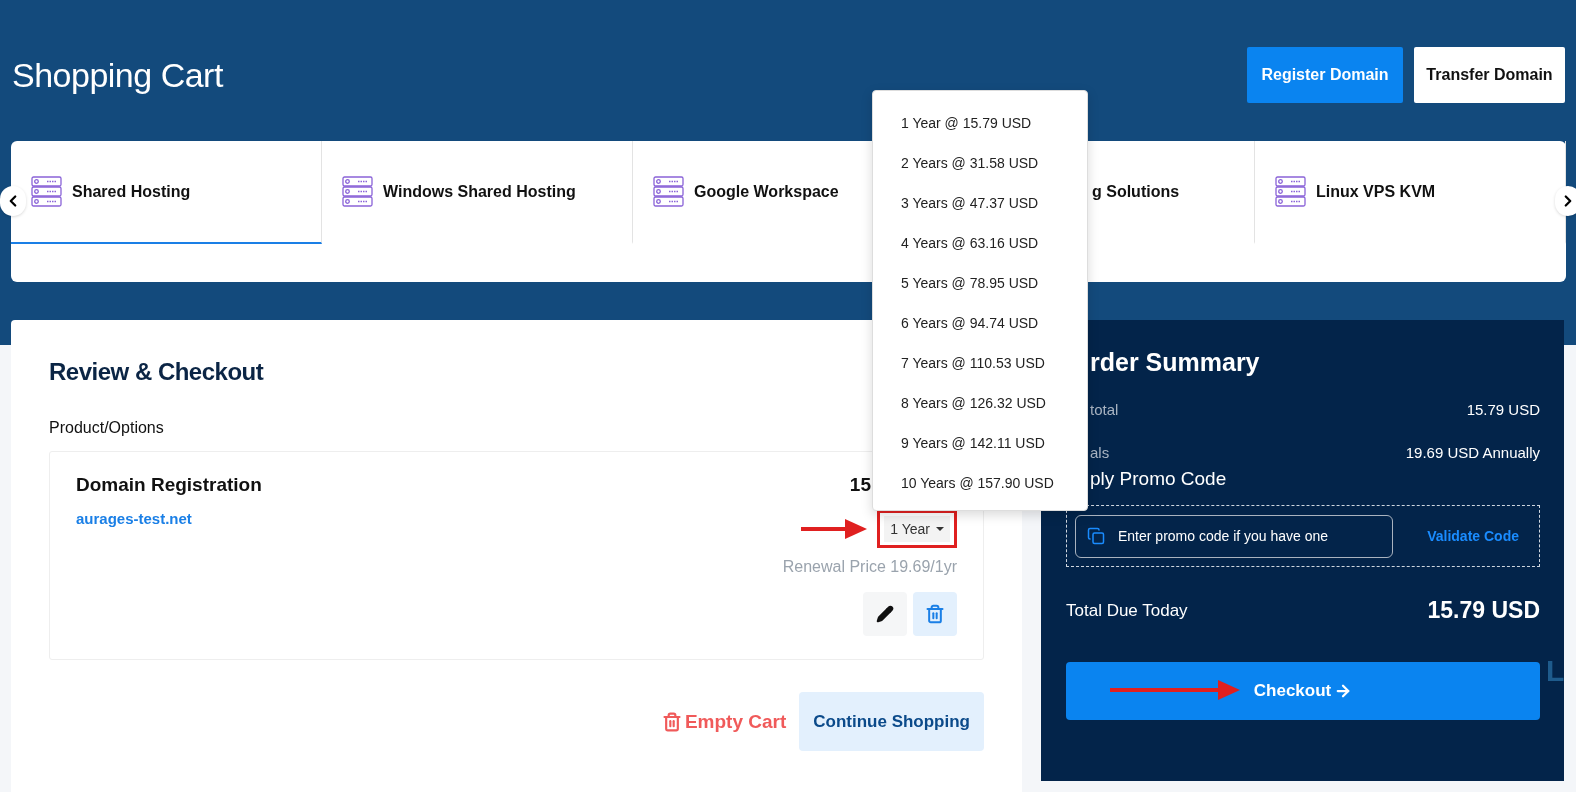 This screenshot has height=792, width=1576. I want to click on tab-label: Google Workspace, so click(766, 191).